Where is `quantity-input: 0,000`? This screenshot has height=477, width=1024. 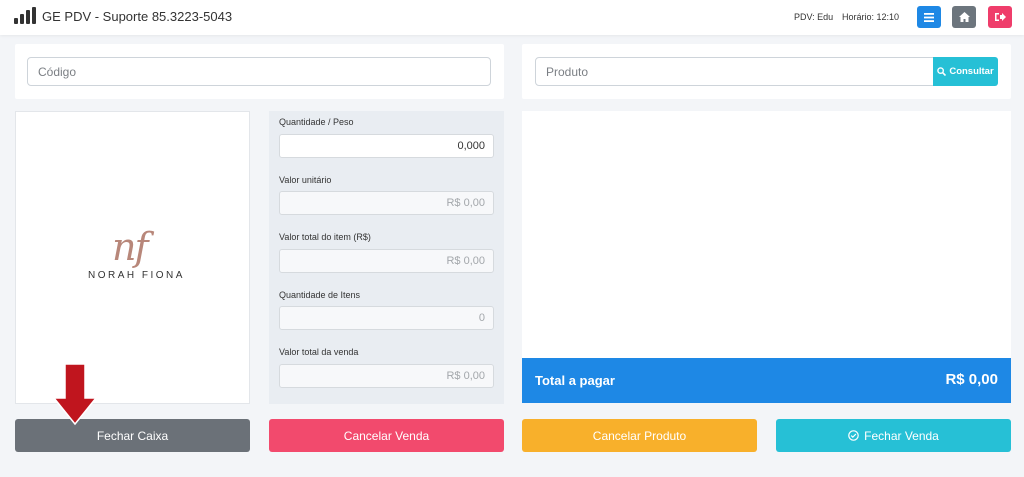 quantity-input: 0,000 is located at coordinates (386, 146).